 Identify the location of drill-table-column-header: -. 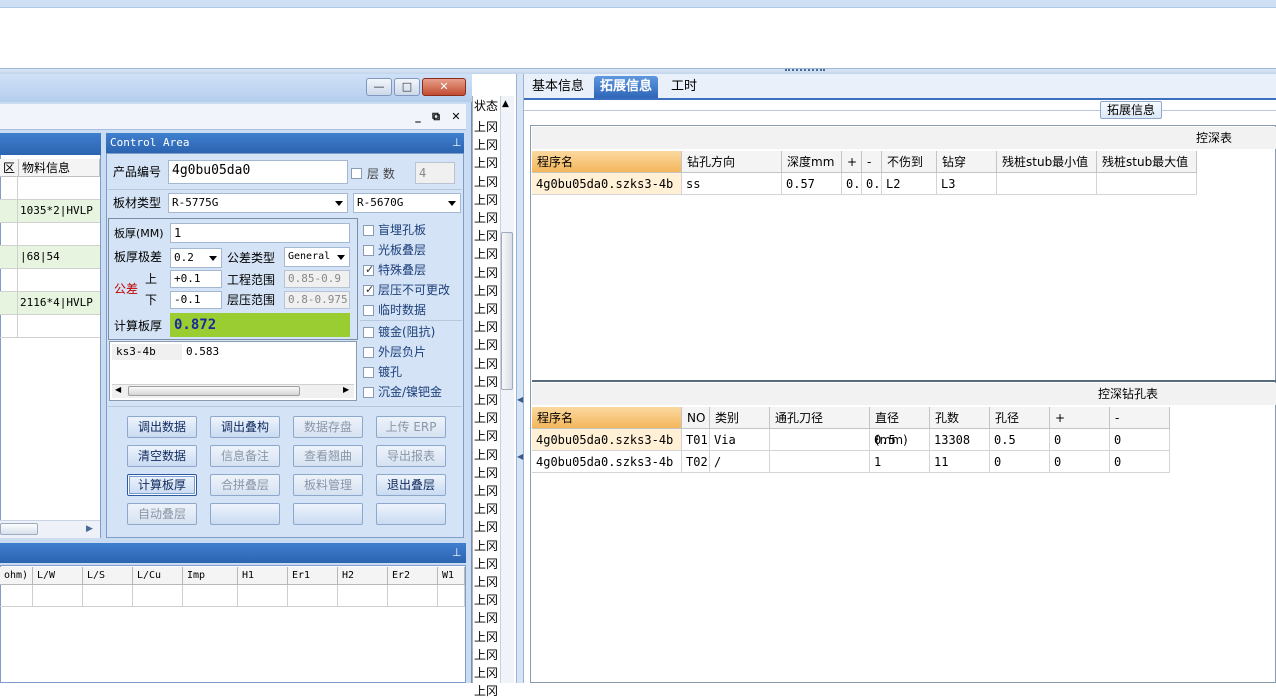
(1140, 418).